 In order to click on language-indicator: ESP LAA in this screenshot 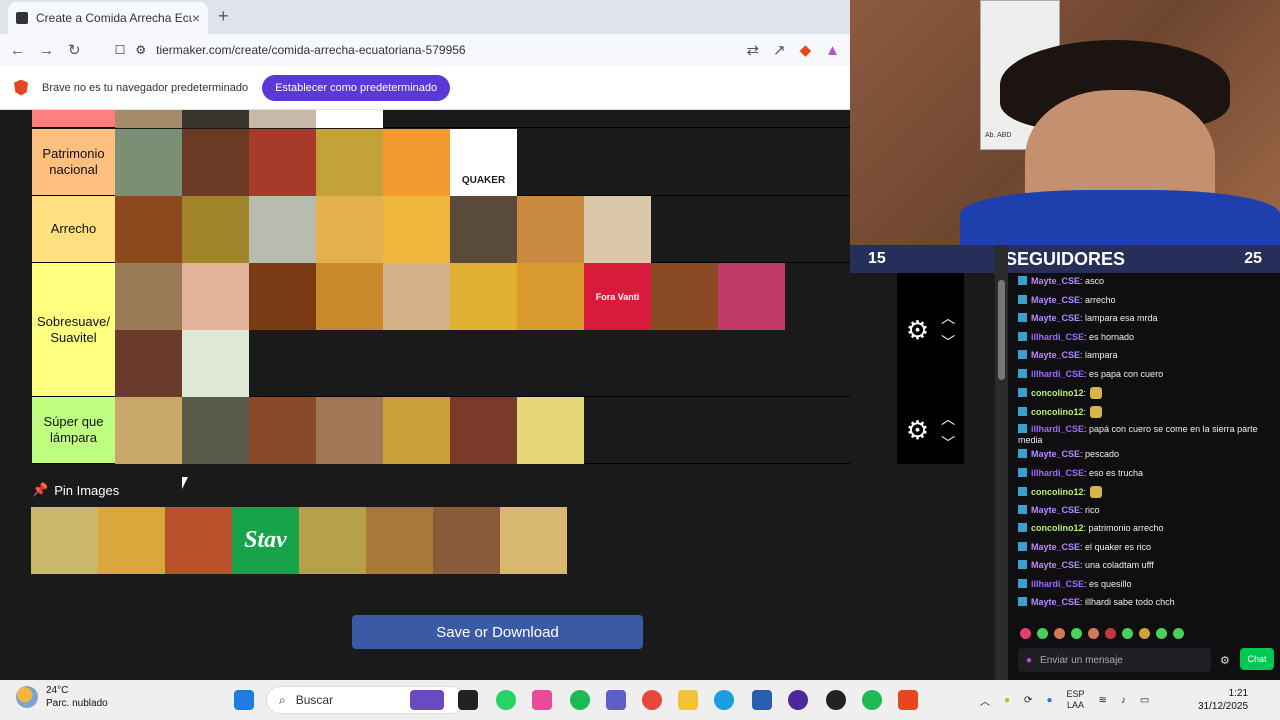, I will do `click(1075, 700)`.